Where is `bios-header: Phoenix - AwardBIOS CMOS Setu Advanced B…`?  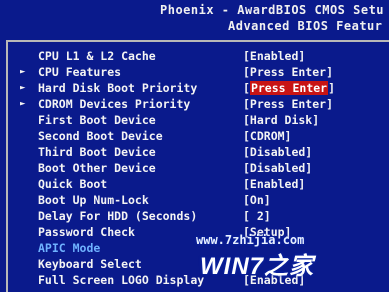
bios-header: Phoenix - AwardBIOS CMOS Setu Advanced B… is located at coordinates (194, 19).